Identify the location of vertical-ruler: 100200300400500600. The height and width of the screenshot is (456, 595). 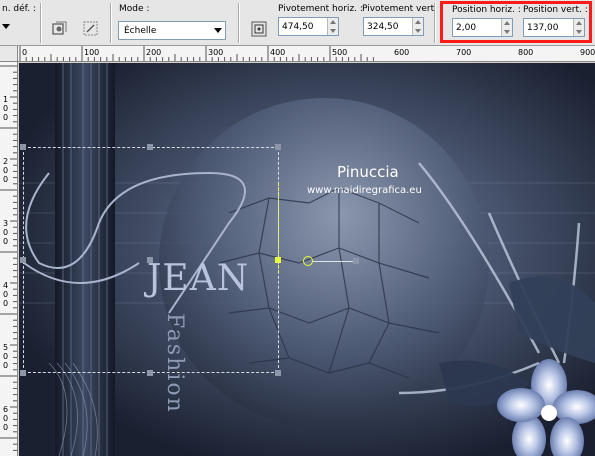
(9, 259).